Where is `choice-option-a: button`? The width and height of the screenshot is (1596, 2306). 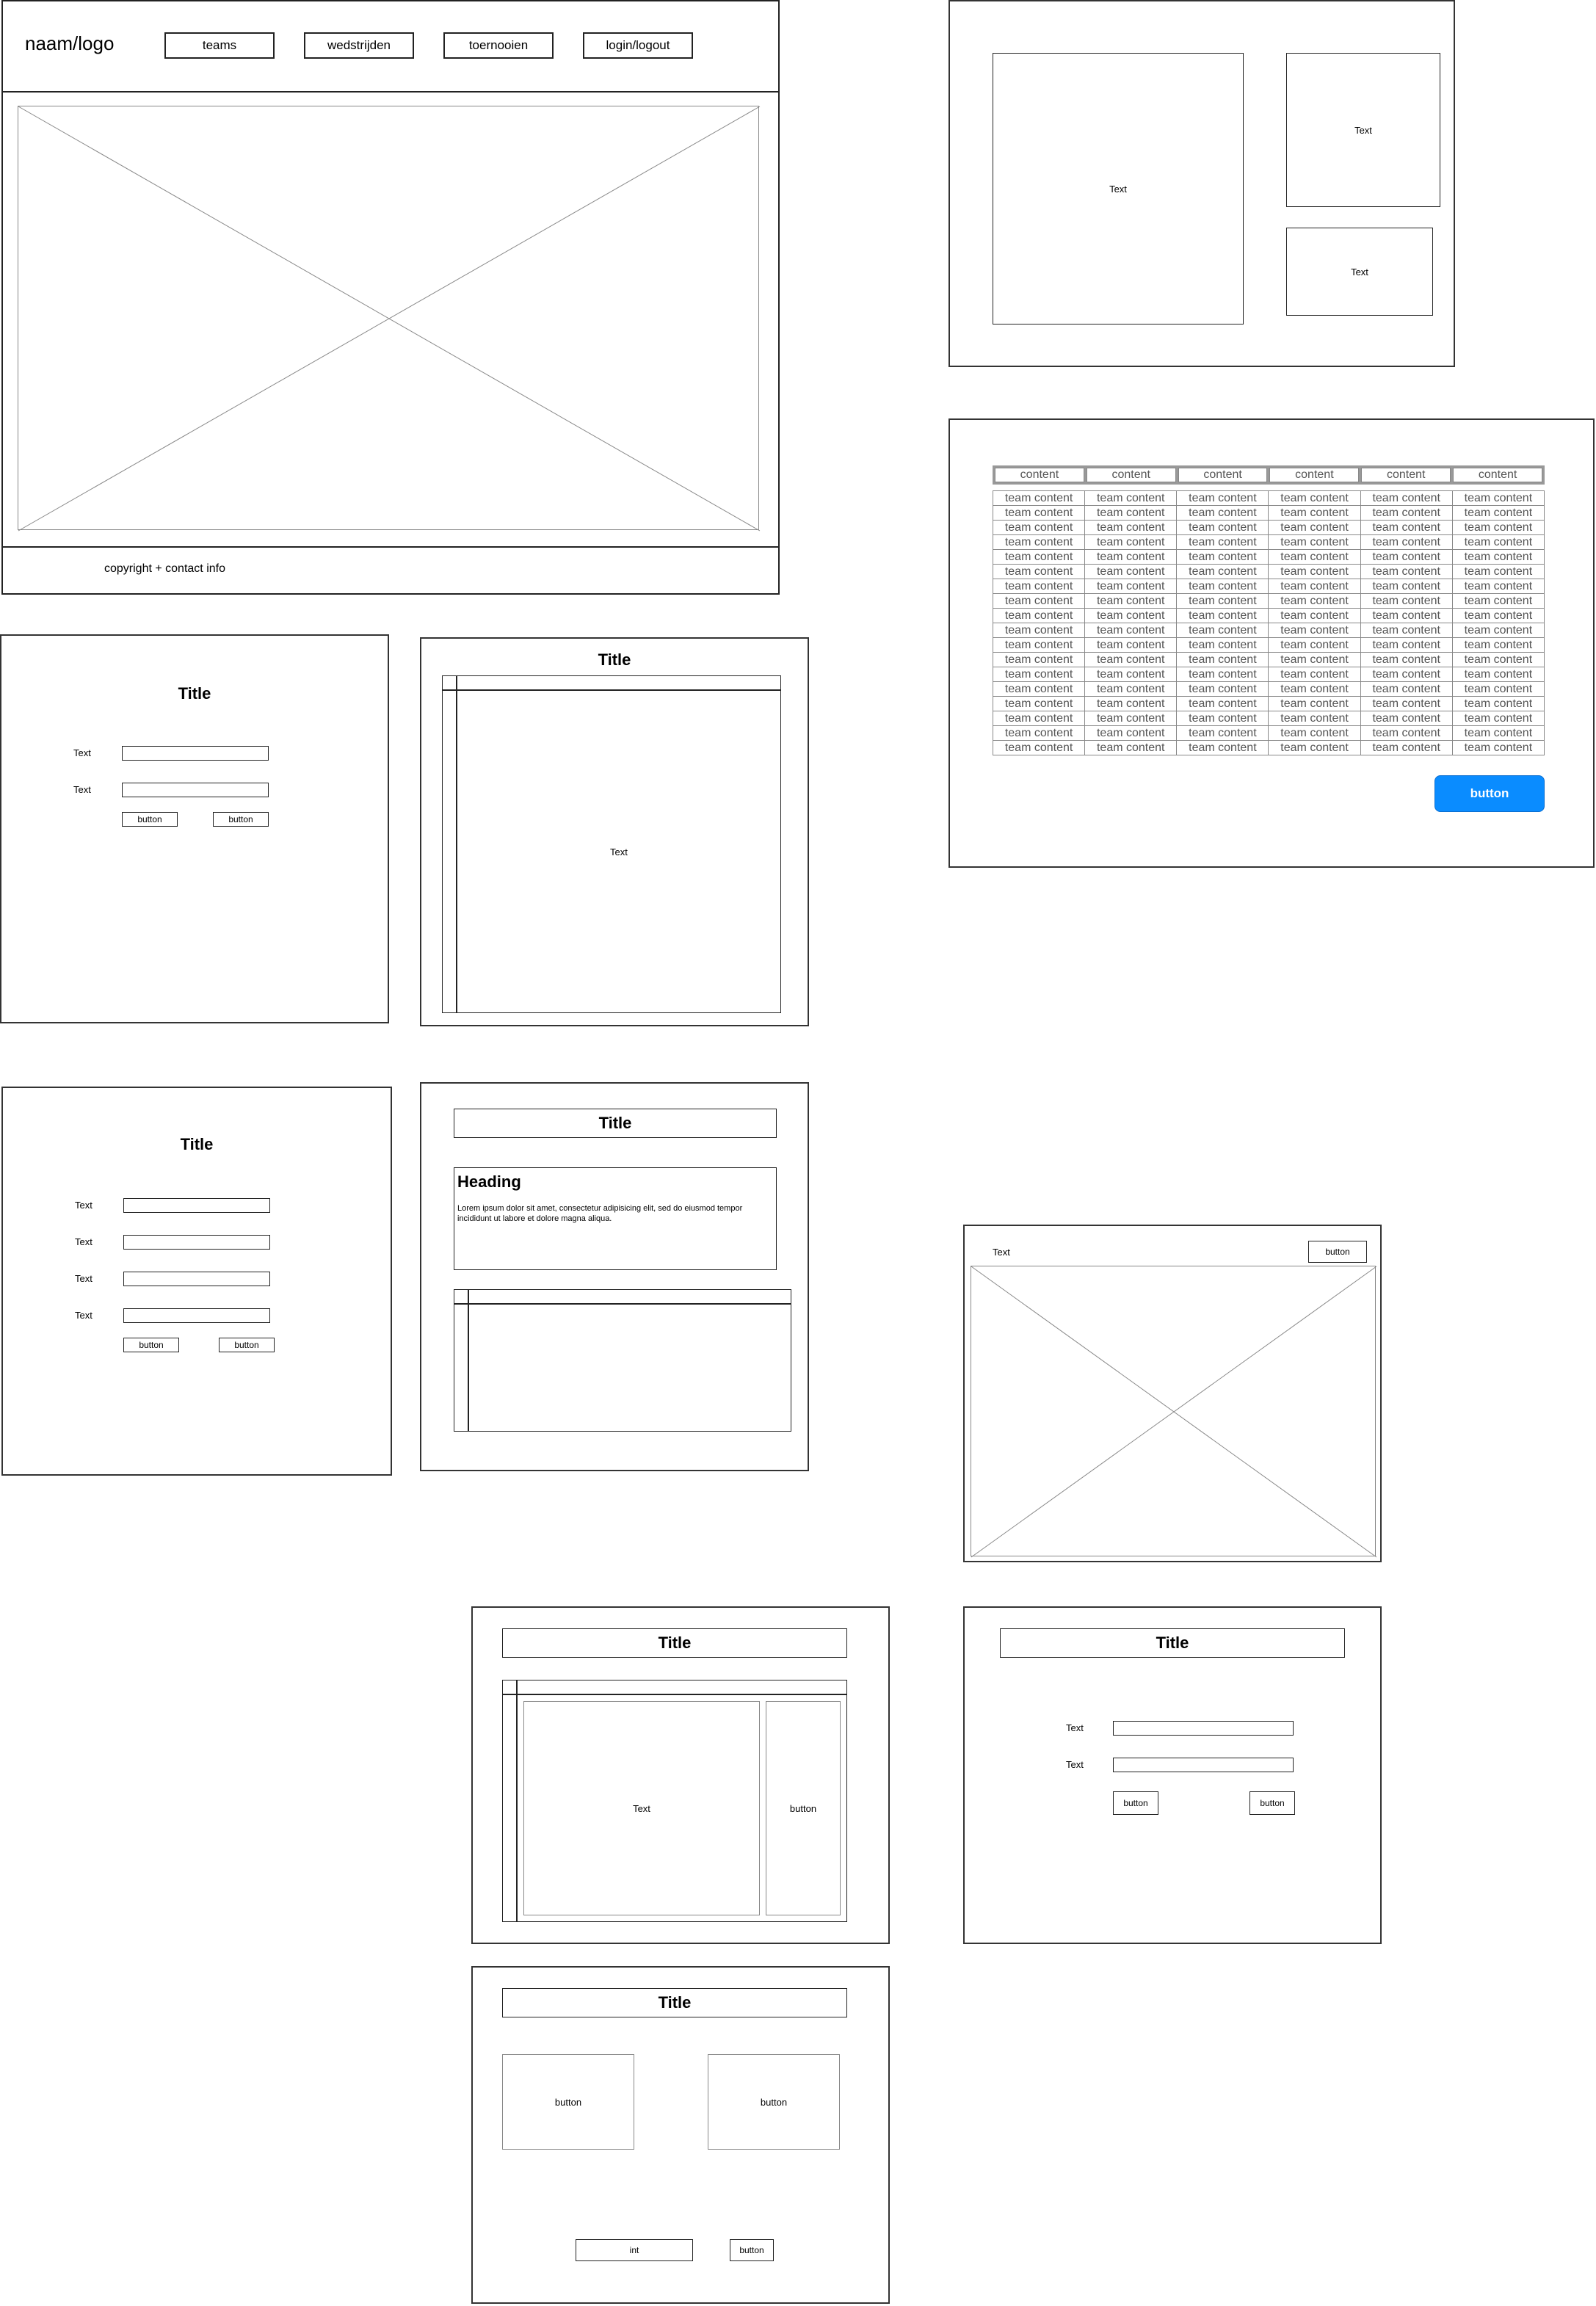 choice-option-a: button is located at coordinates (568, 2102).